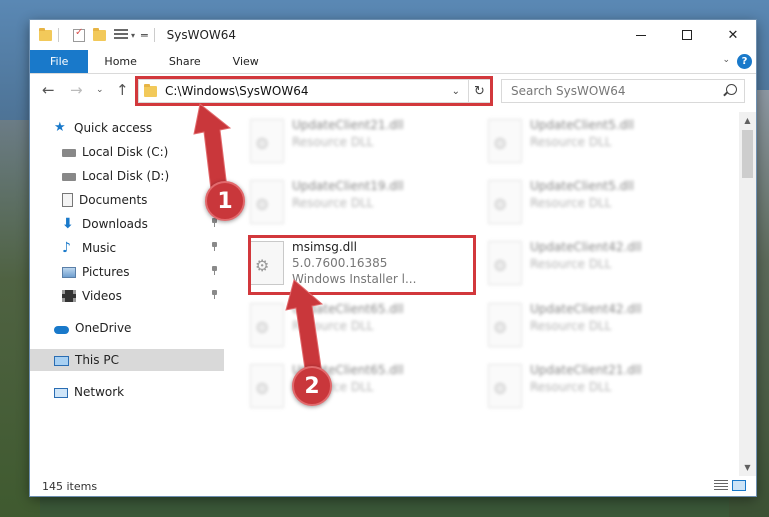  What do you see at coordinates (69, 177) in the screenshot?
I see `drive-icon` at bounding box center [69, 177].